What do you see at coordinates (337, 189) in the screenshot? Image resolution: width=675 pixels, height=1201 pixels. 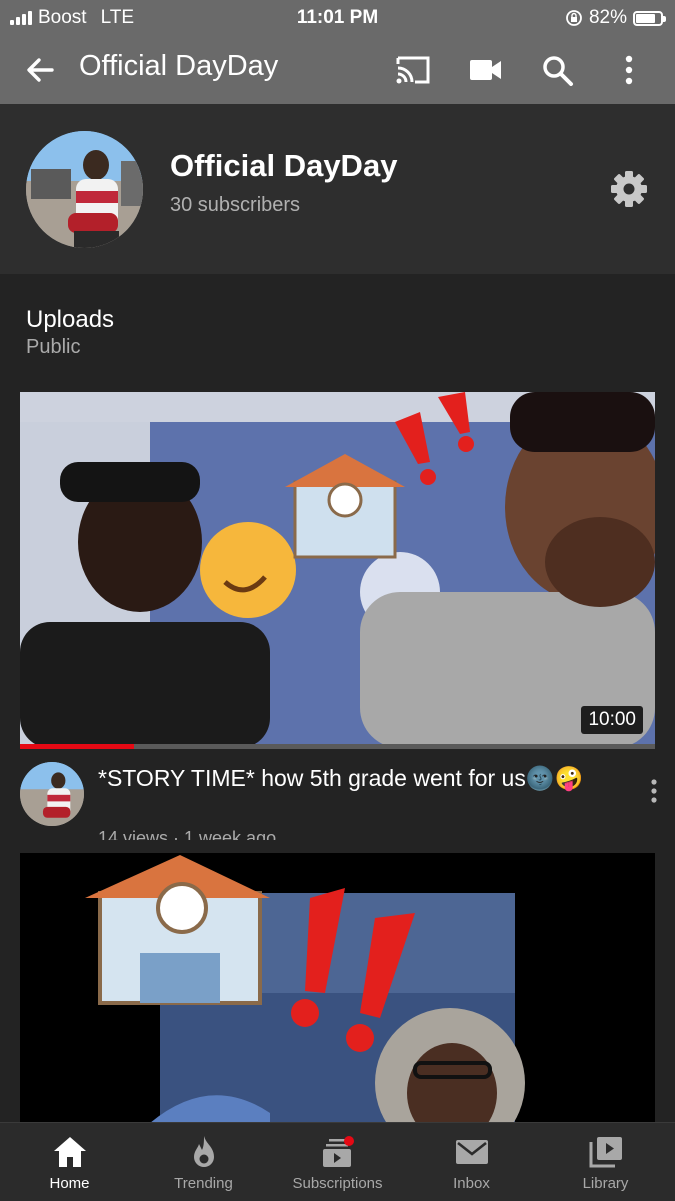 I see `channel-header: Official DayDay 30 subscribers` at bounding box center [337, 189].